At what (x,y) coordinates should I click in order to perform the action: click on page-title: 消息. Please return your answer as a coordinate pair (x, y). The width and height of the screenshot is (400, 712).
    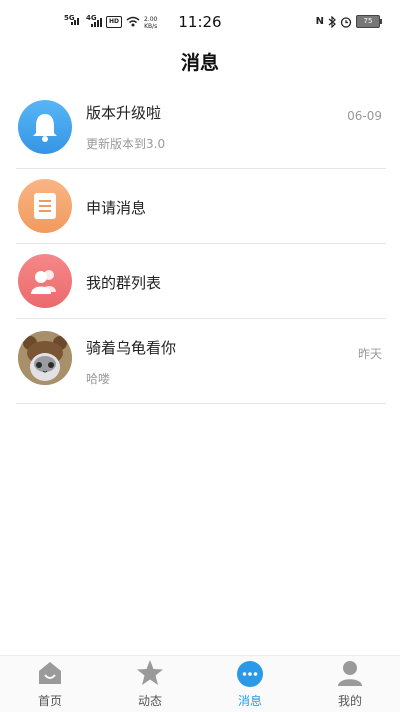
    Looking at the image, I should click on (199, 63).